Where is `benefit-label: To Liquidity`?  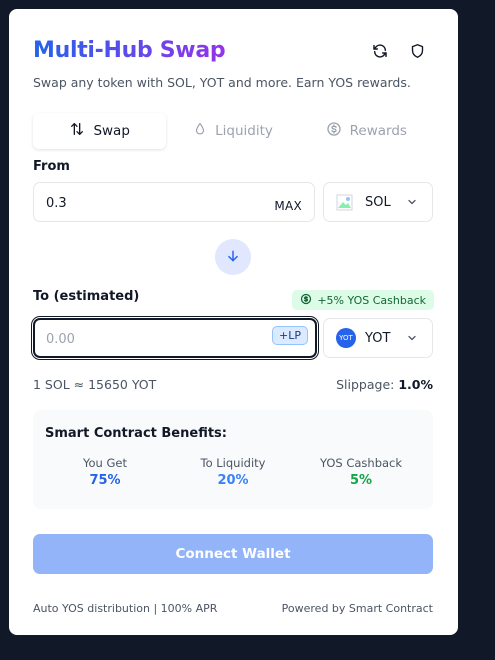 benefit-label: To Liquidity is located at coordinates (233, 463).